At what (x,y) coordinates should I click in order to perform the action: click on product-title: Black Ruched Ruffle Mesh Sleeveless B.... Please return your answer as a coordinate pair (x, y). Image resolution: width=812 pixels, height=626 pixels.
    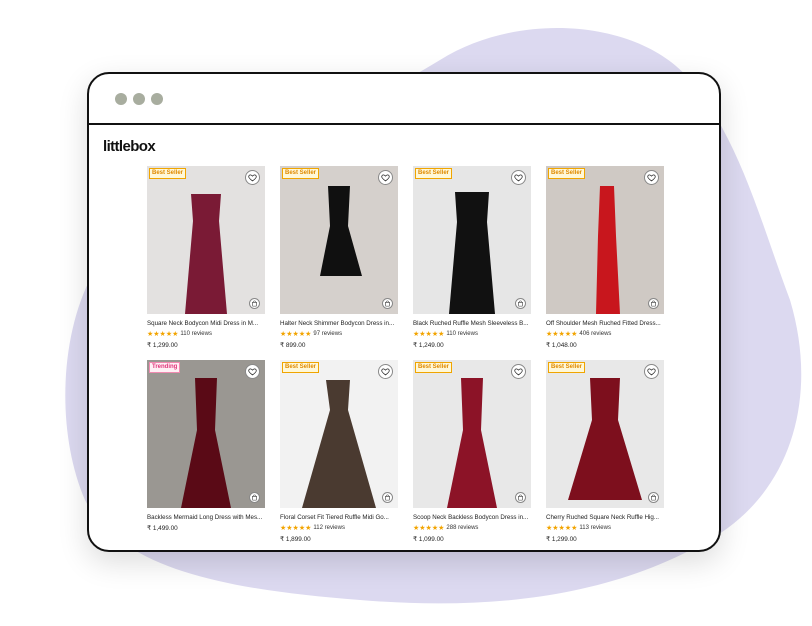
    Looking at the image, I should click on (472, 323).